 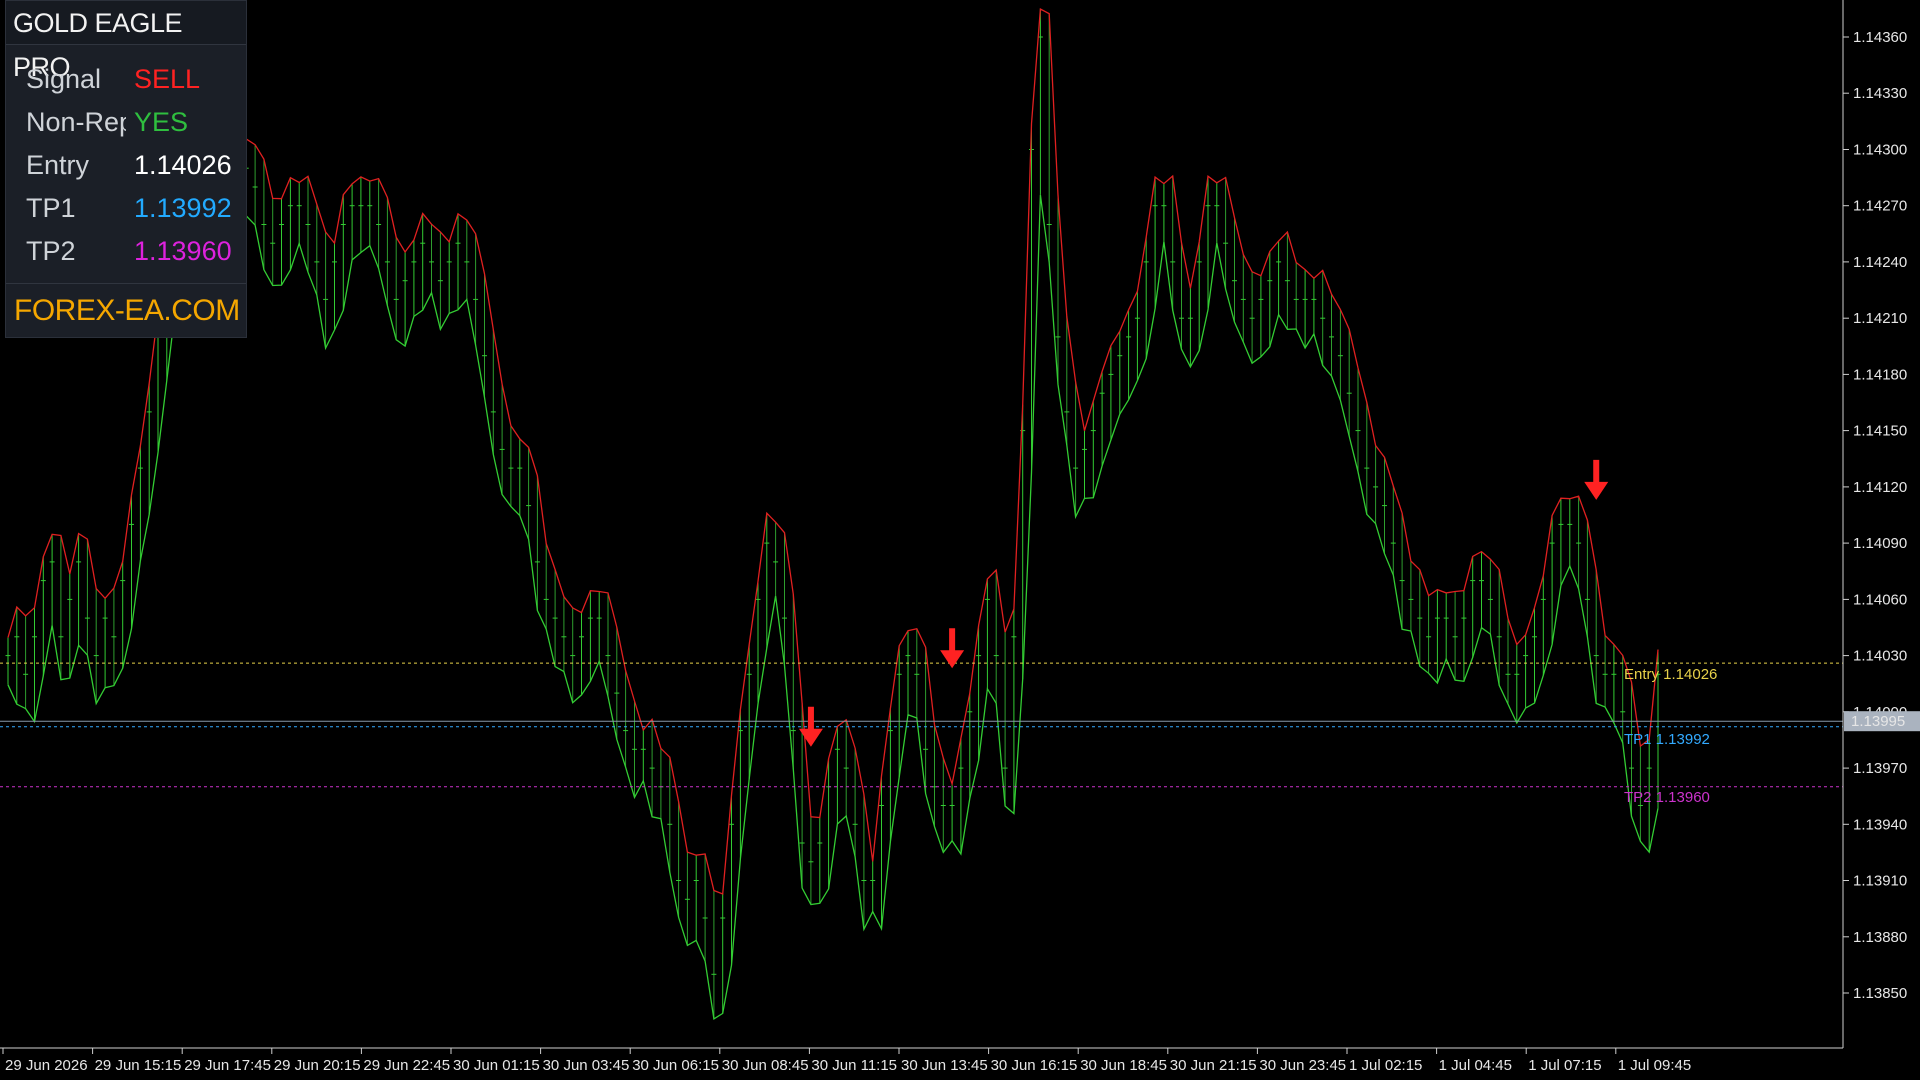 I want to click on tp2-level-label: TP2 1.13960, so click(x=1667, y=797).